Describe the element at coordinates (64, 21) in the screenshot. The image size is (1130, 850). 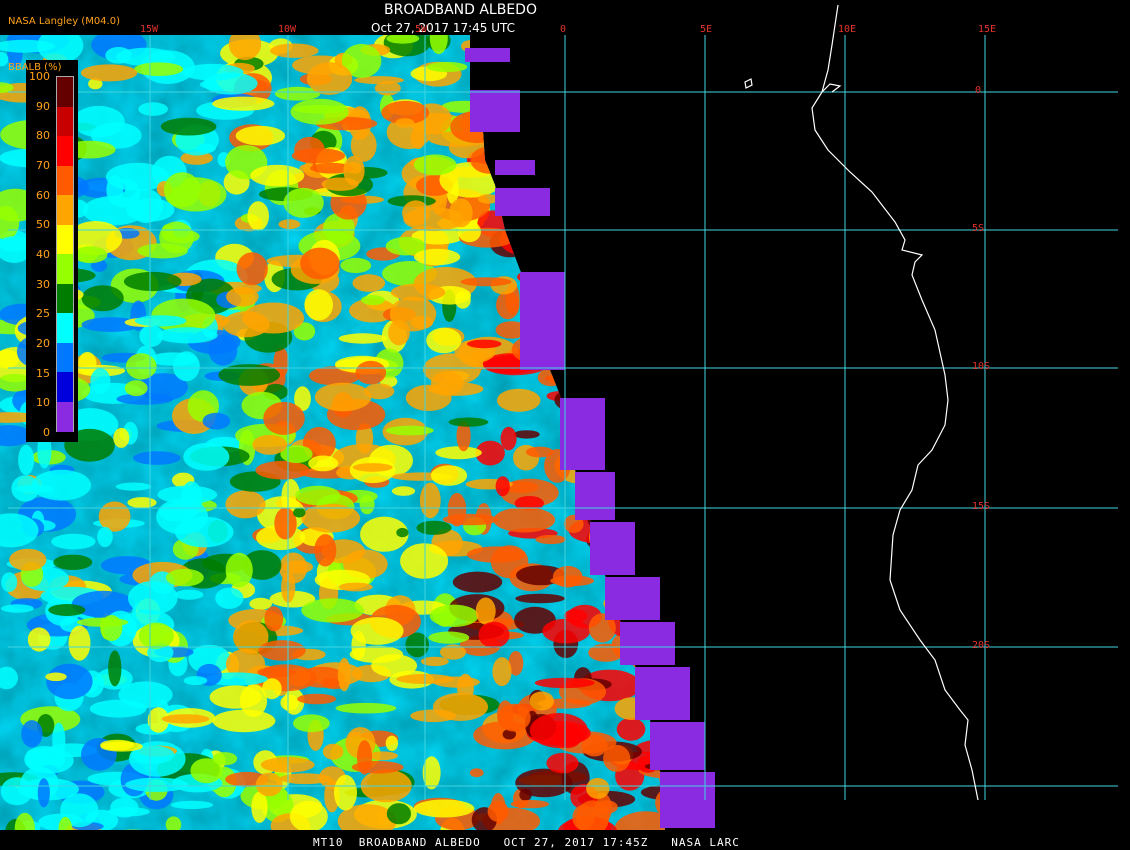
I see `credit-label: NASA Langley (M04.0)` at that location.